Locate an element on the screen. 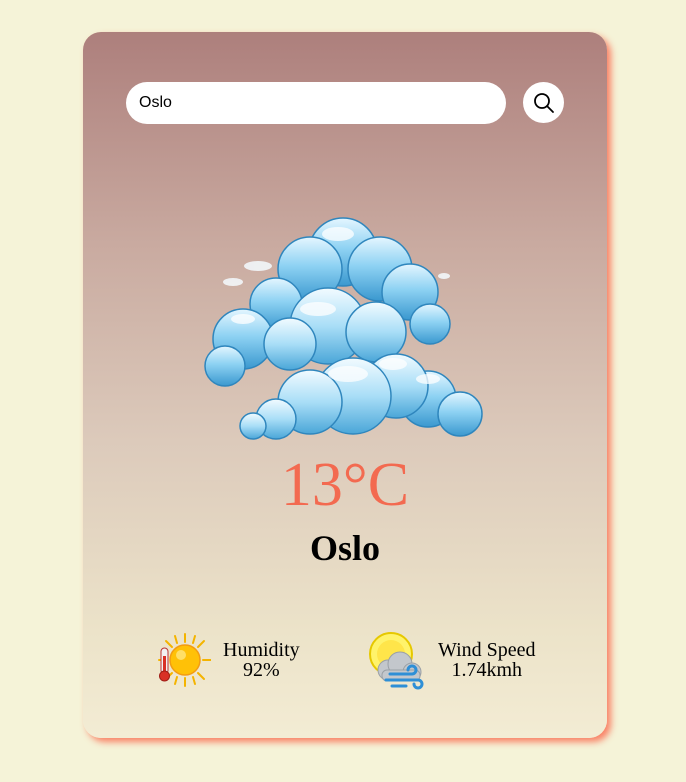 This screenshot has width=686, height=782. wind-detail: Wind Speed 1.74kmh is located at coordinates (451, 660).